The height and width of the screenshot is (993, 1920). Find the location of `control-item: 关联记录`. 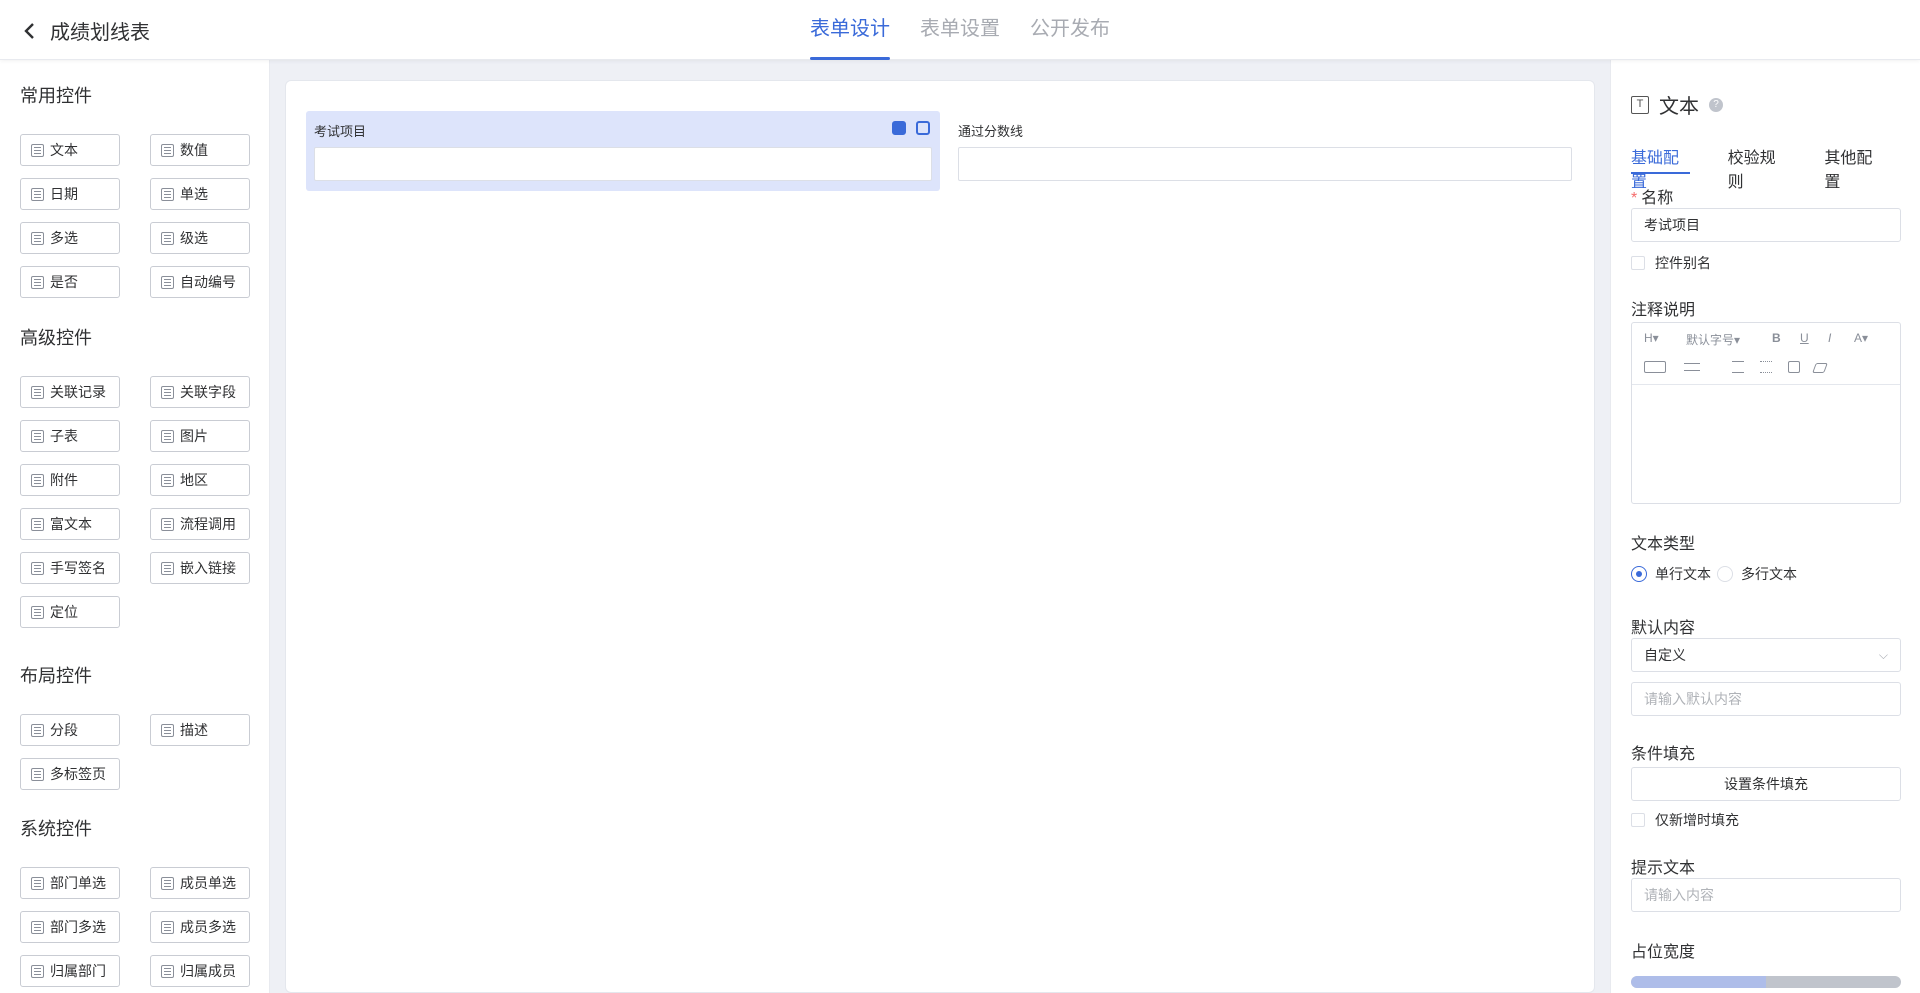

control-item: 关联记录 is located at coordinates (70, 392).